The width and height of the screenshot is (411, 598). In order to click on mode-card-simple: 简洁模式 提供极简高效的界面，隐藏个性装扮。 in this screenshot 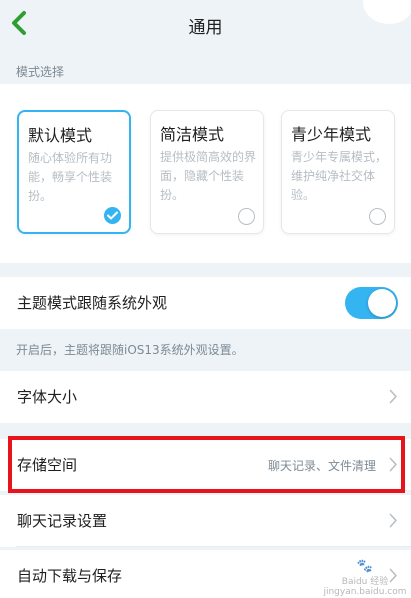, I will do `click(207, 172)`.